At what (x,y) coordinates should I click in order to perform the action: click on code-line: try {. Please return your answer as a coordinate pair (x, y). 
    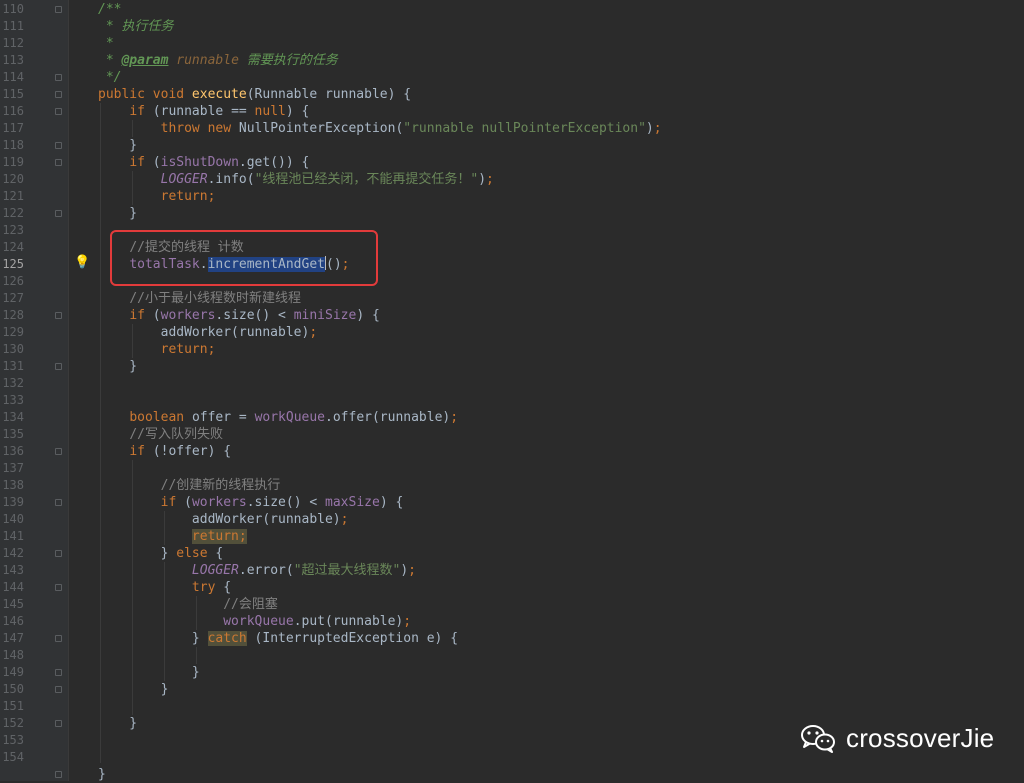
    Looking at the image, I should click on (211, 587).